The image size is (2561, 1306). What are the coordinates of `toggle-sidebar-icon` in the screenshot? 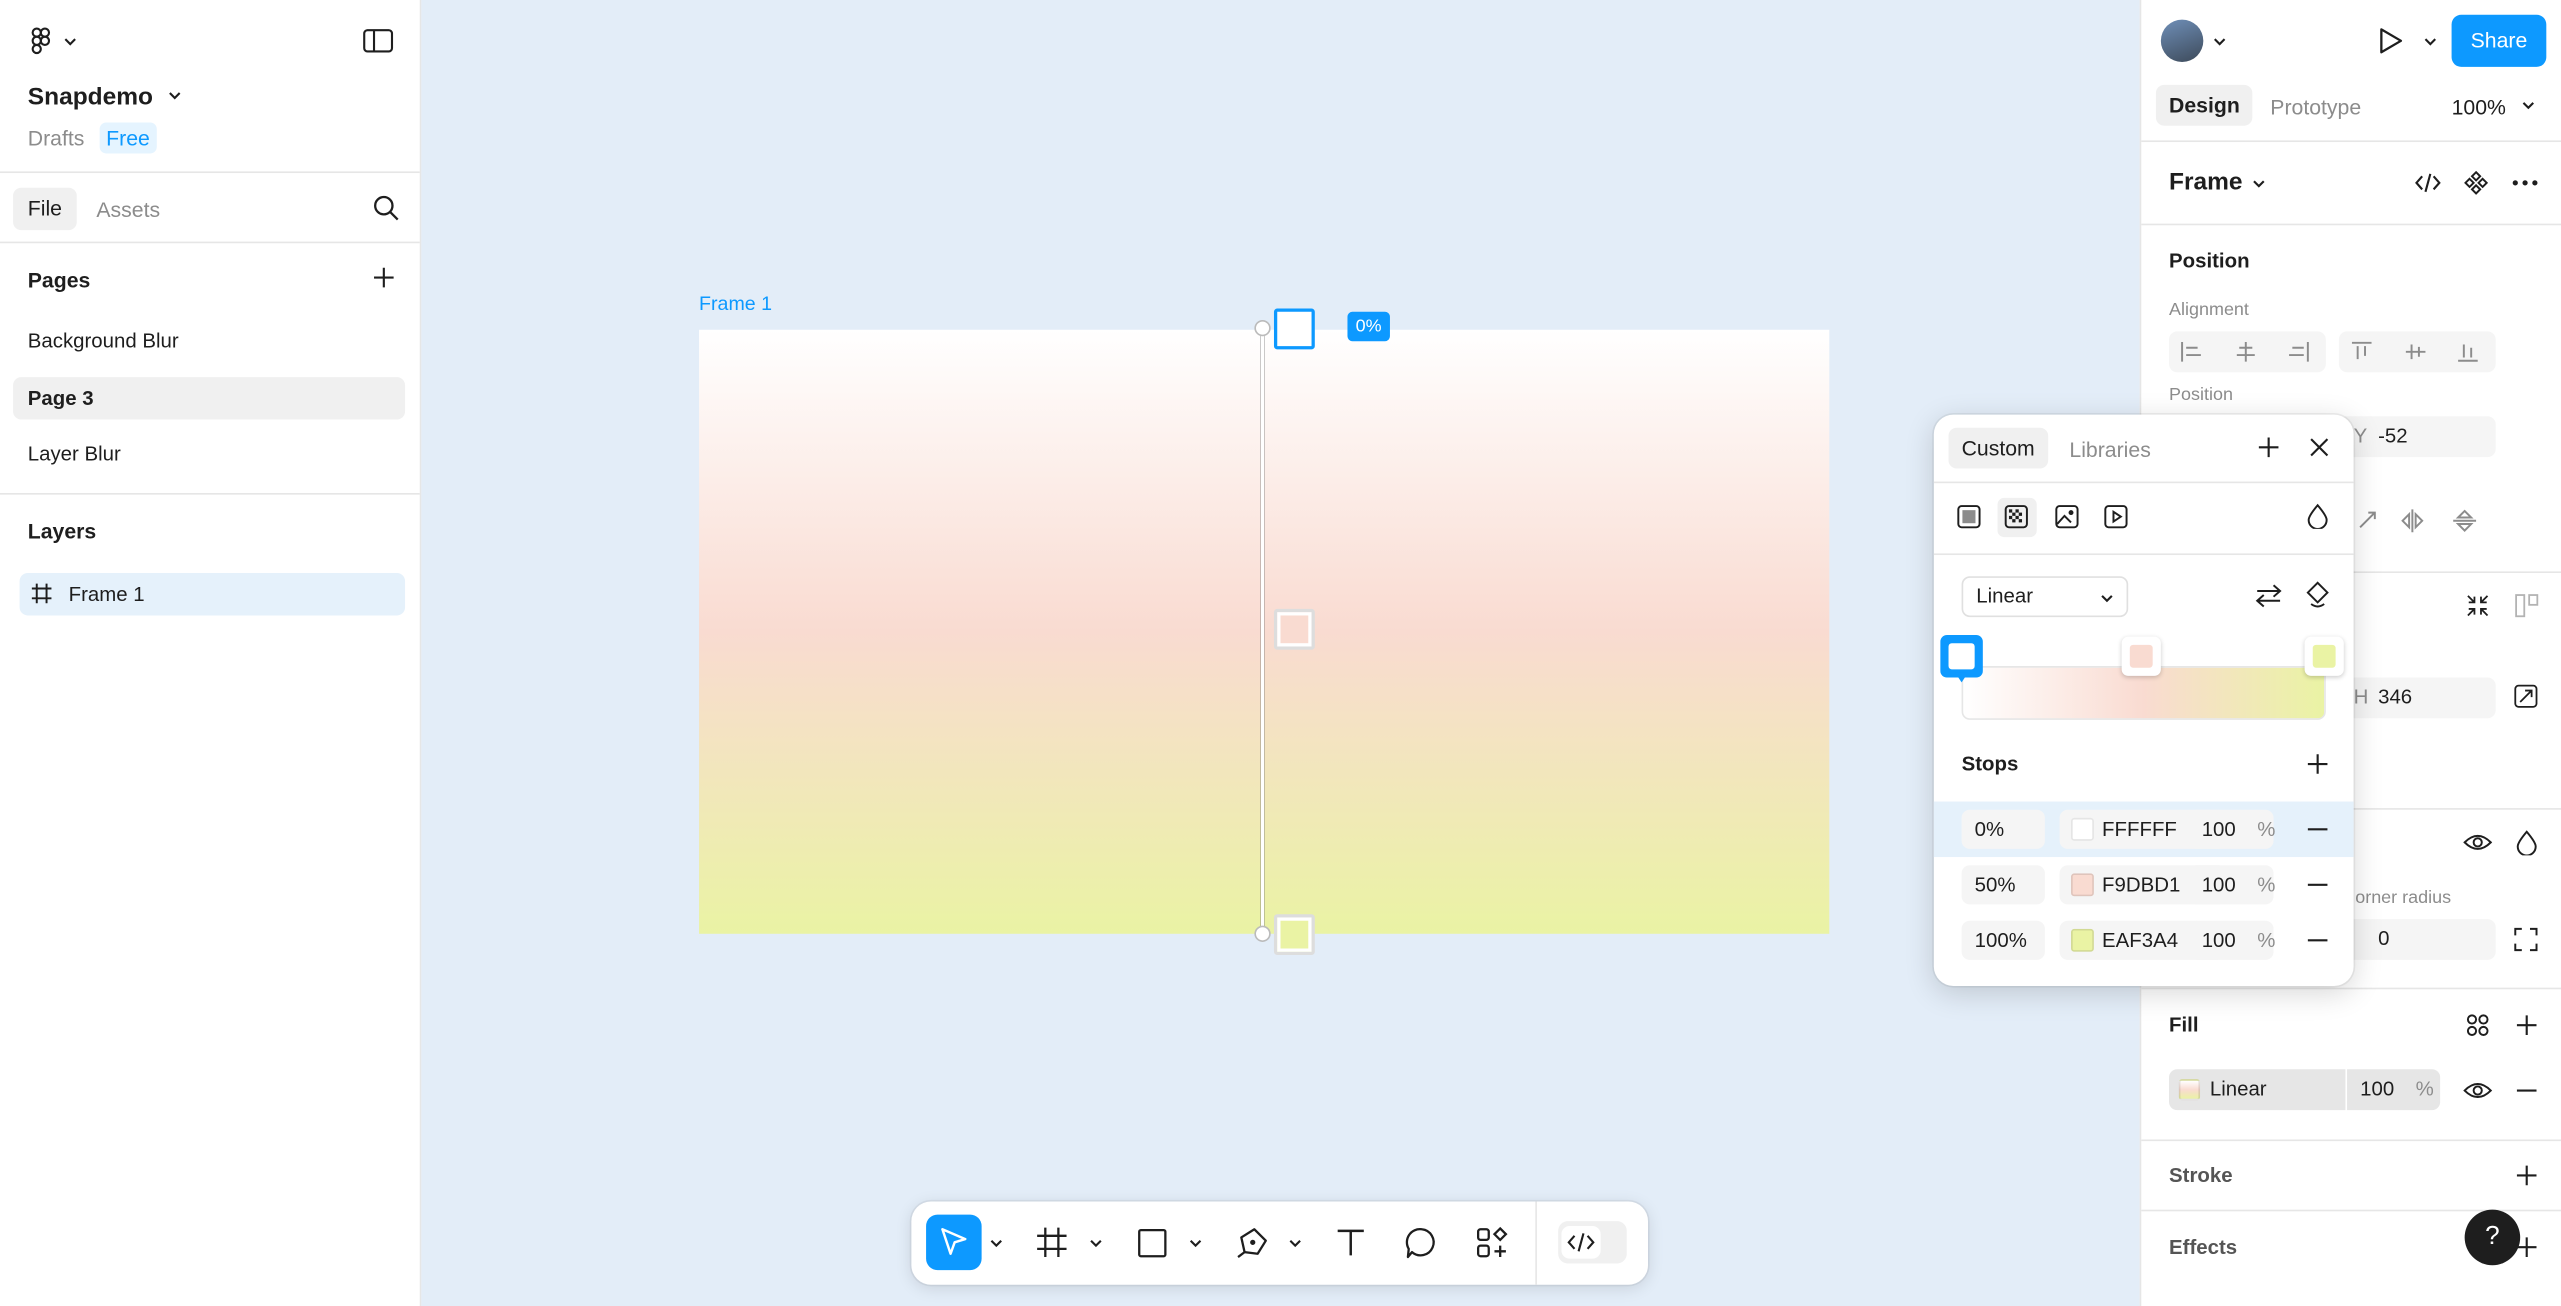 It's located at (378, 41).